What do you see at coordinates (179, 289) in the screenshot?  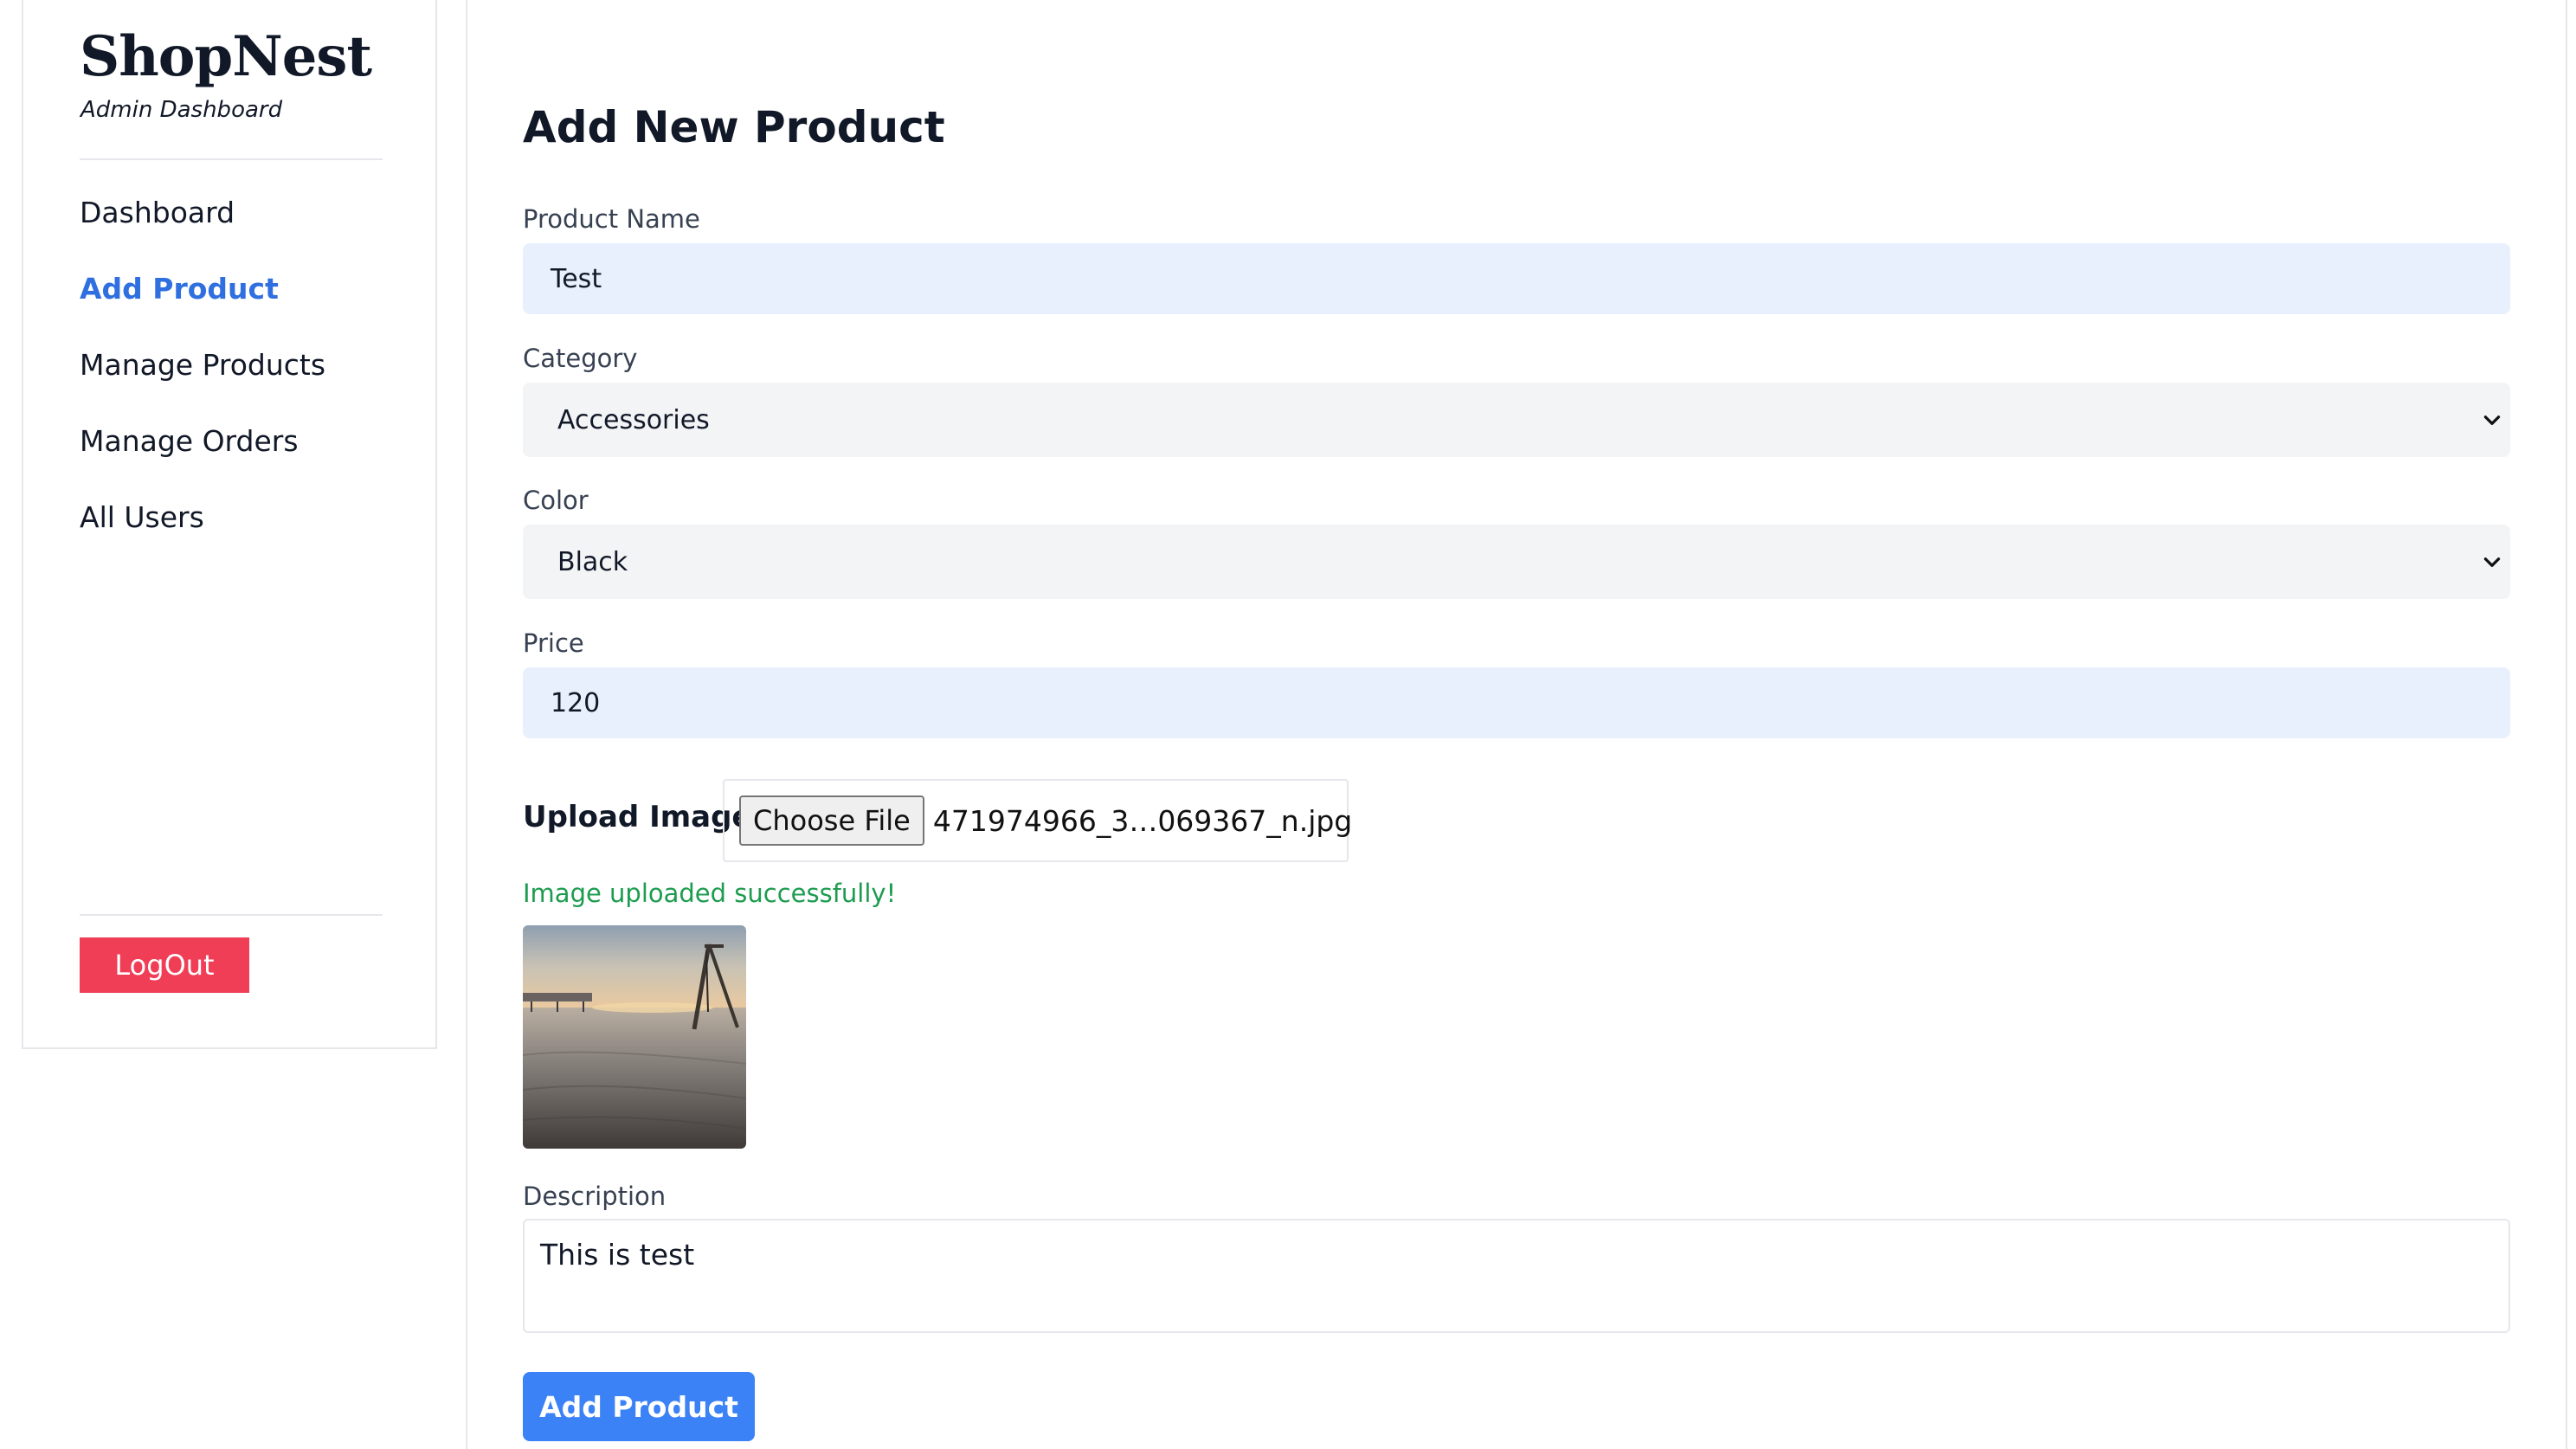 I see `sidebar-item-add-product: Add Product` at bounding box center [179, 289].